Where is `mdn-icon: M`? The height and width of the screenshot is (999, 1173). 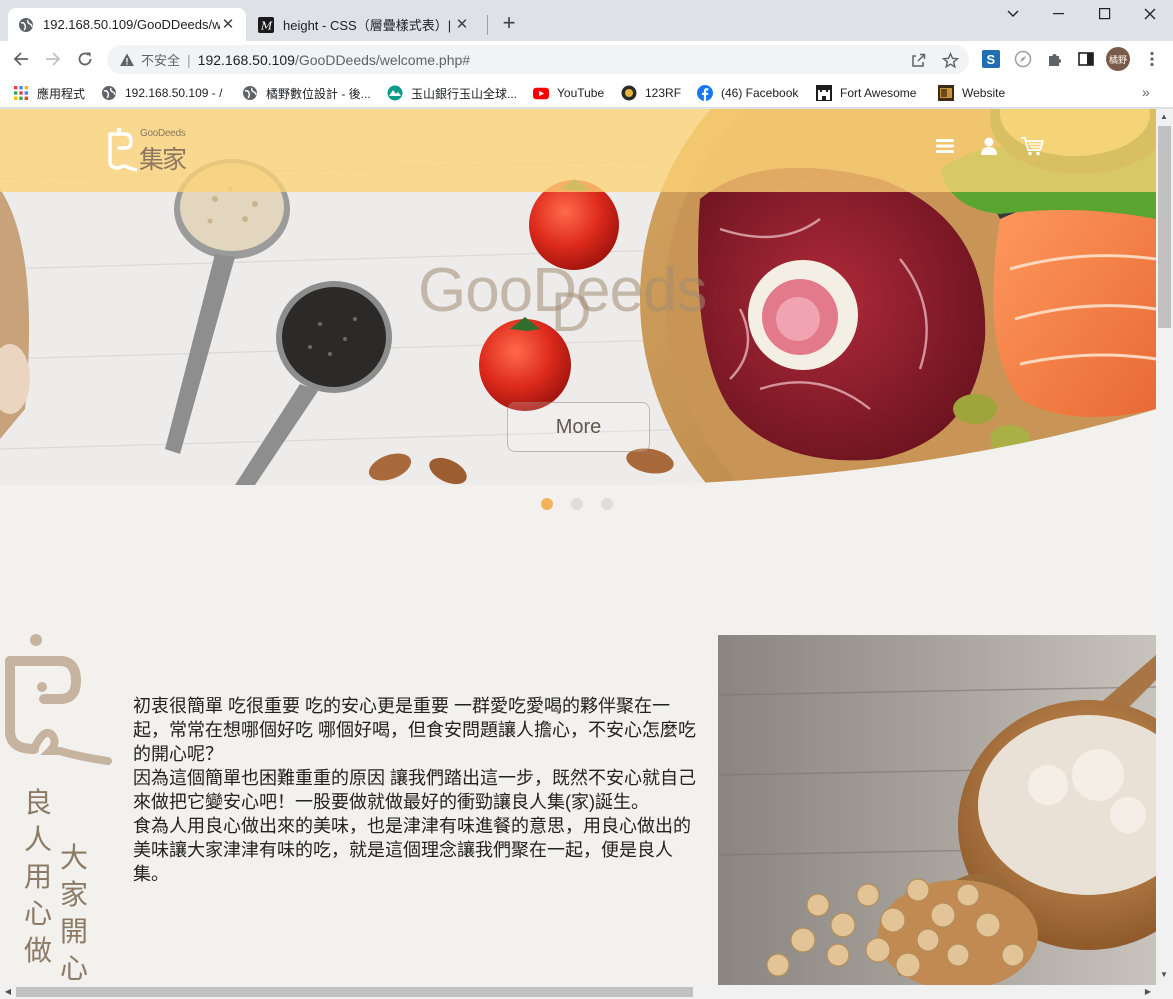
mdn-icon: M is located at coordinates (266, 24).